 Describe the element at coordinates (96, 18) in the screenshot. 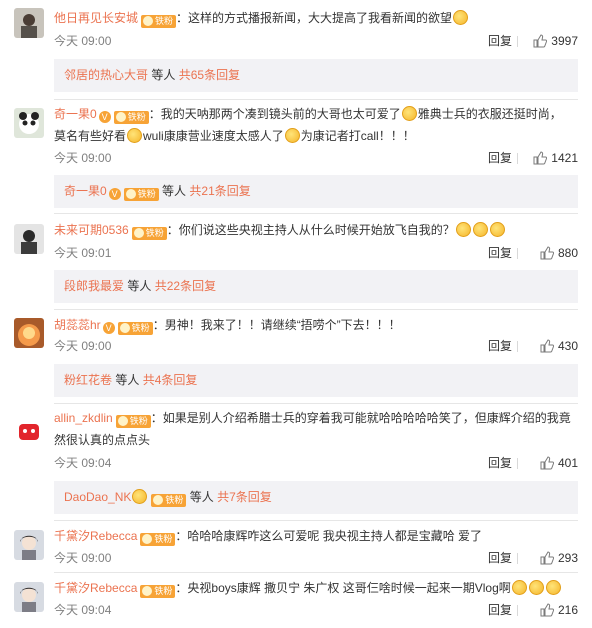

I see `username-link: 他日再见长安城` at that location.